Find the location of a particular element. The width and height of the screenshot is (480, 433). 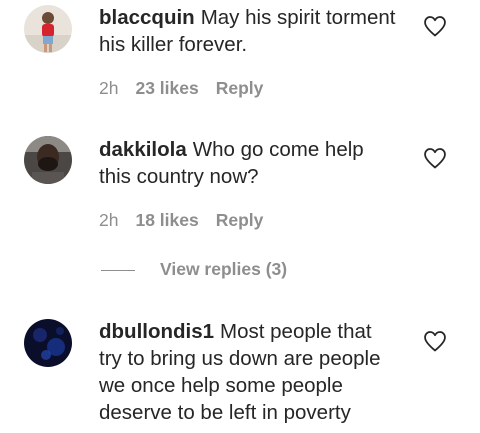

comment-likes: 18 likes is located at coordinates (166, 220).